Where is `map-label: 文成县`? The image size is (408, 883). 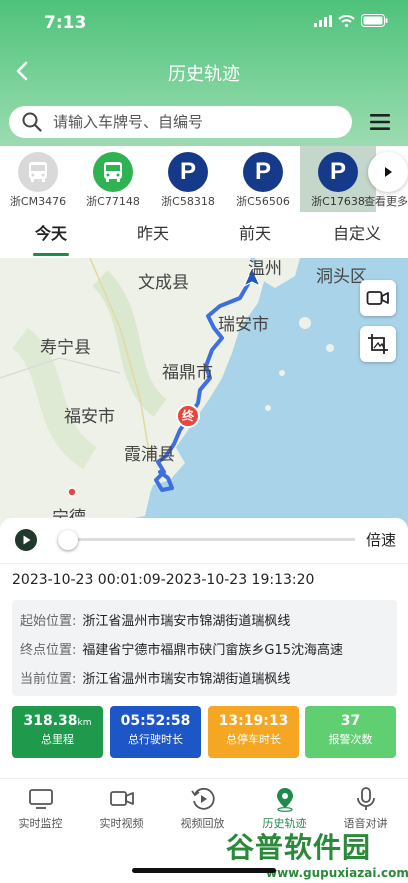 map-label: 文成县 is located at coordinates (163, 283).